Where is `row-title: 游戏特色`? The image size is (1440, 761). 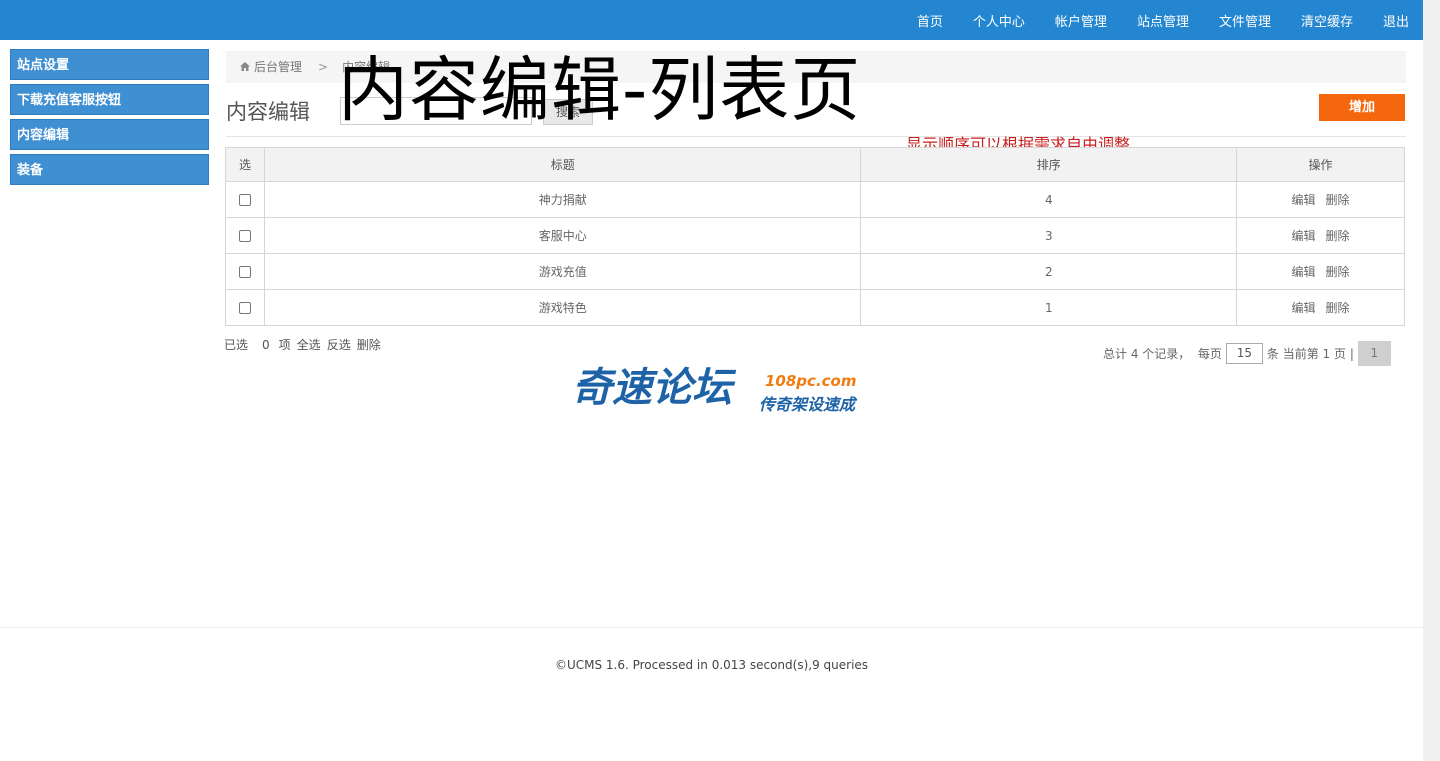
row-title: 游戏特色 is located at coordinates (562, 307).